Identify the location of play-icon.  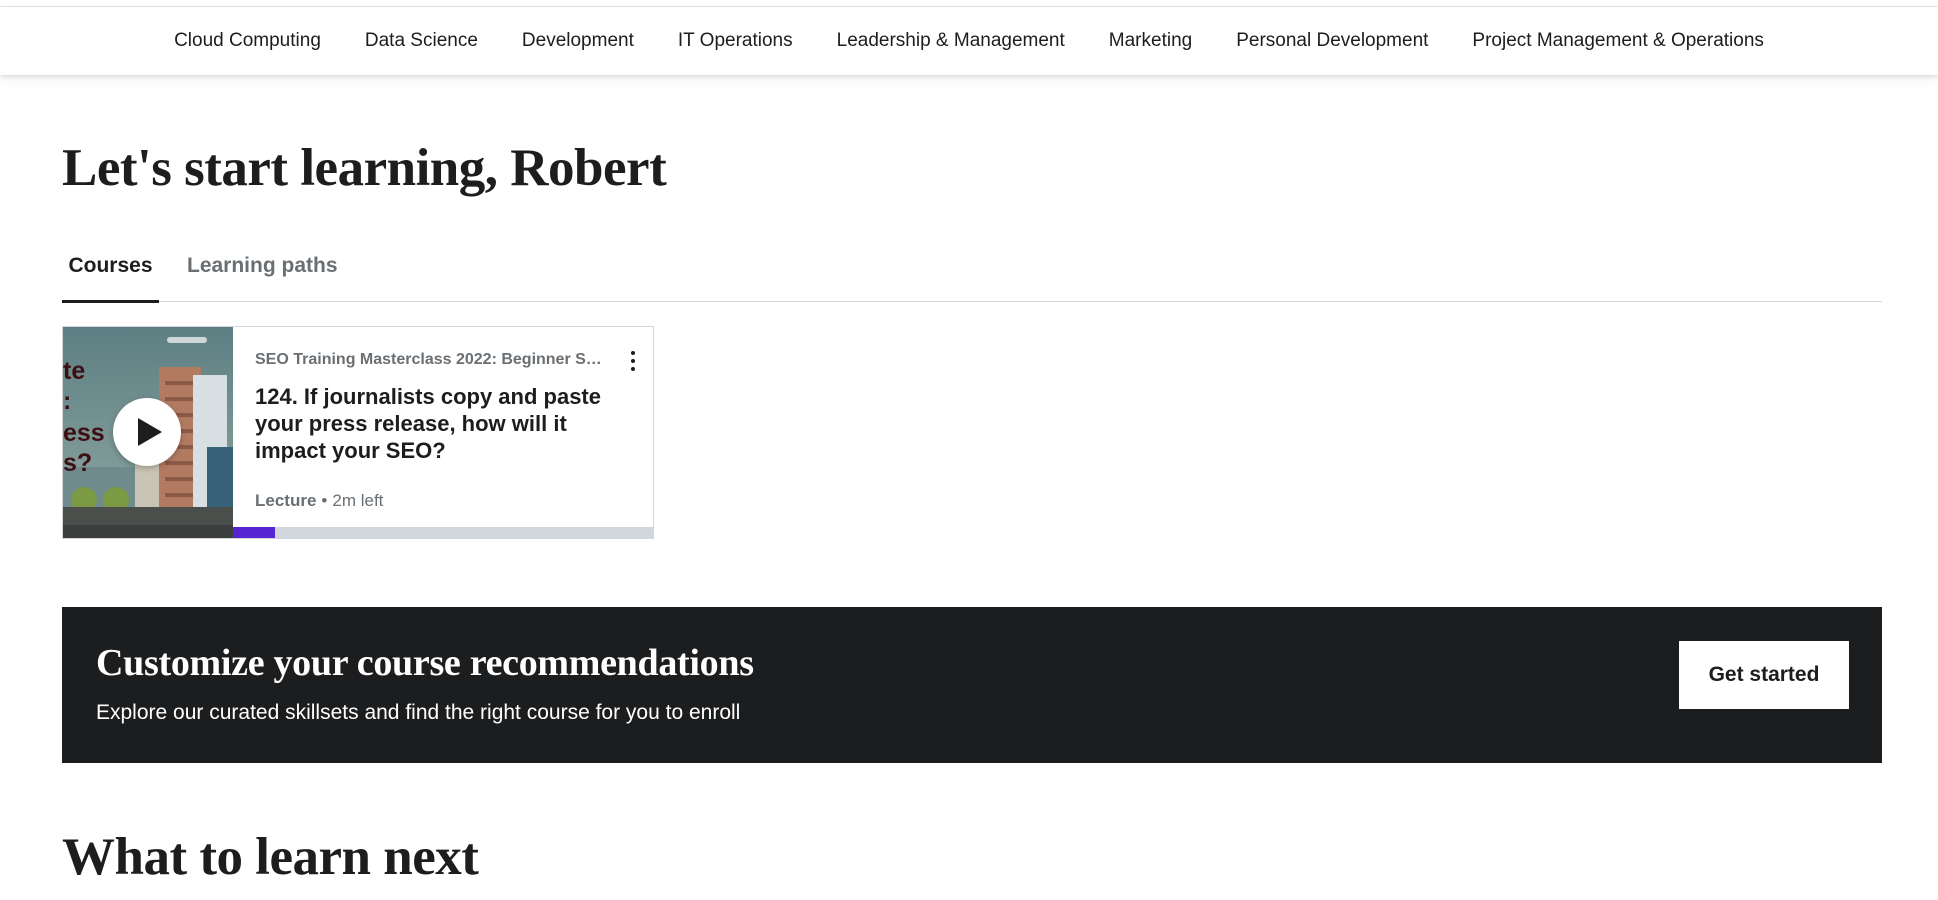
(147, 432).